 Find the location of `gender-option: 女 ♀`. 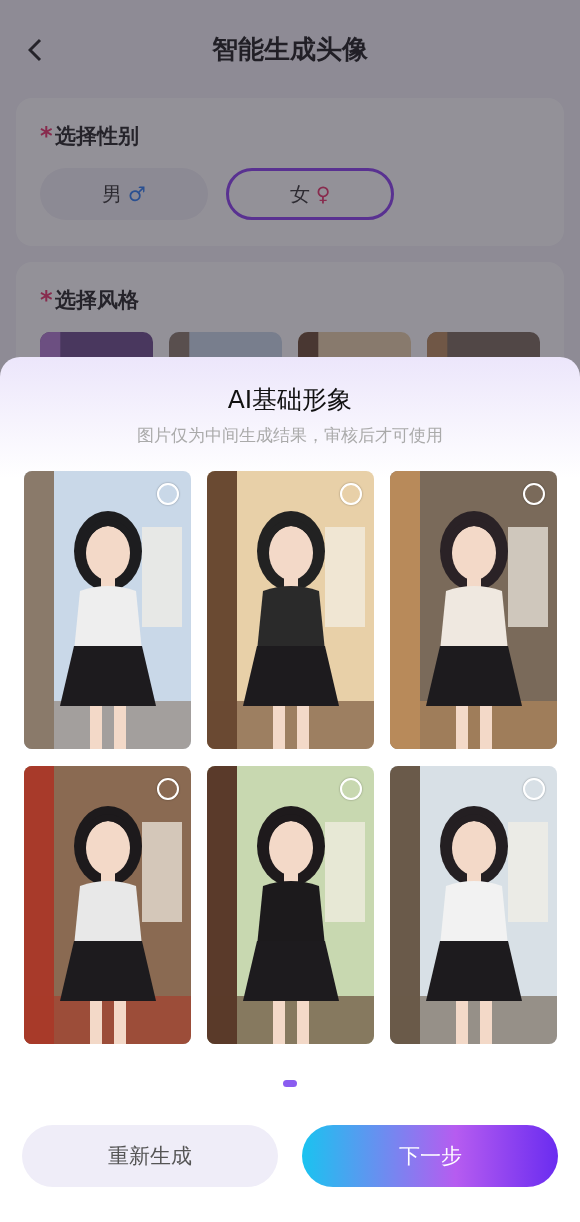

gender-option: 女 ♀ is located at coordinates (310, 194).